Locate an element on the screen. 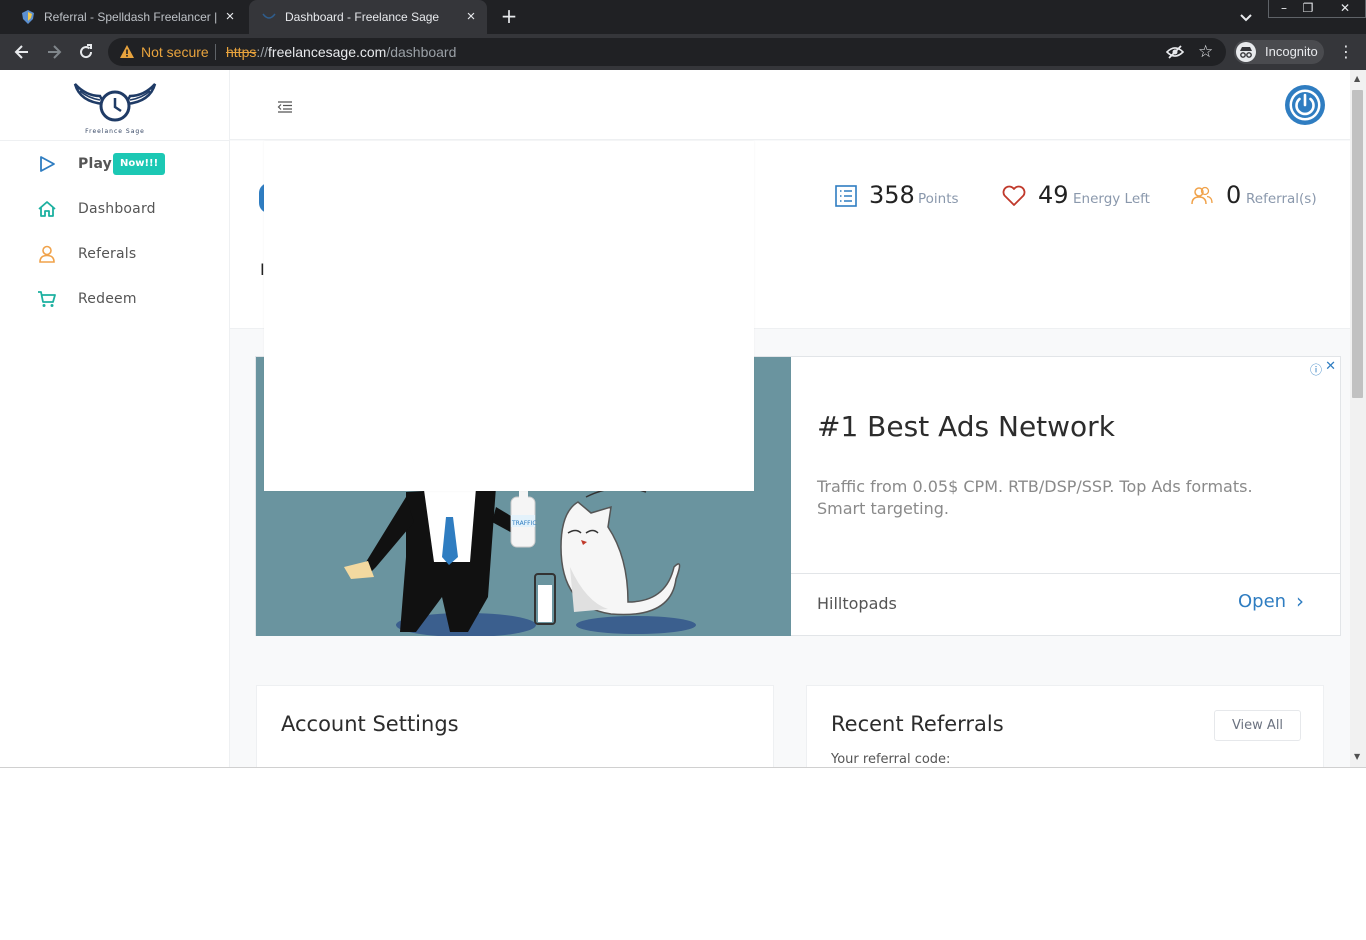  incognito-profile-button: Incognito is located at coordinates (1279, 52).